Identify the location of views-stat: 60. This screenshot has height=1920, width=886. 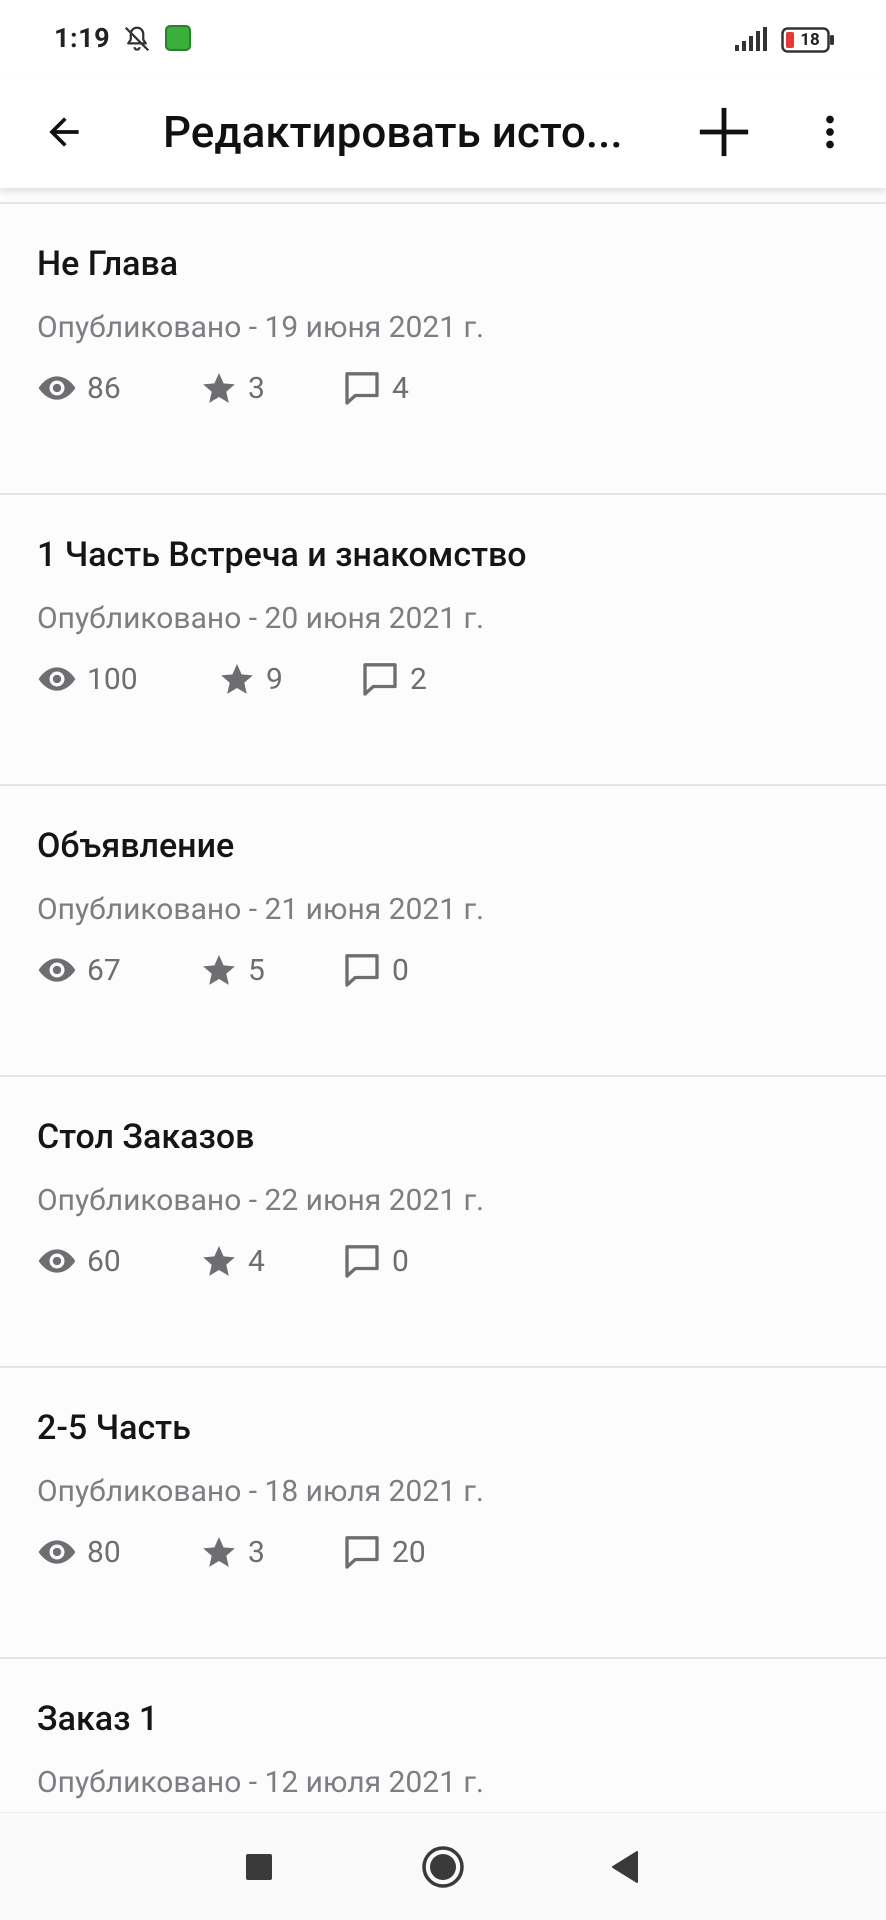
(79, 1261).